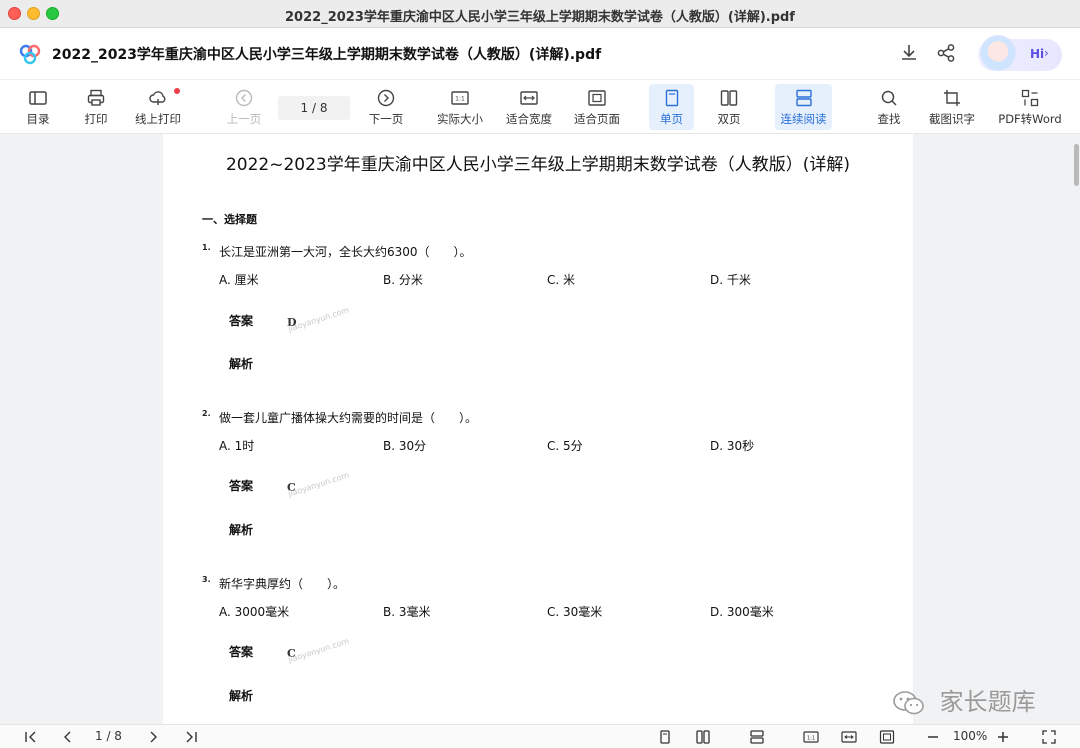  I want to click on fit-width-button: 适合宽度, so click(529, 107).